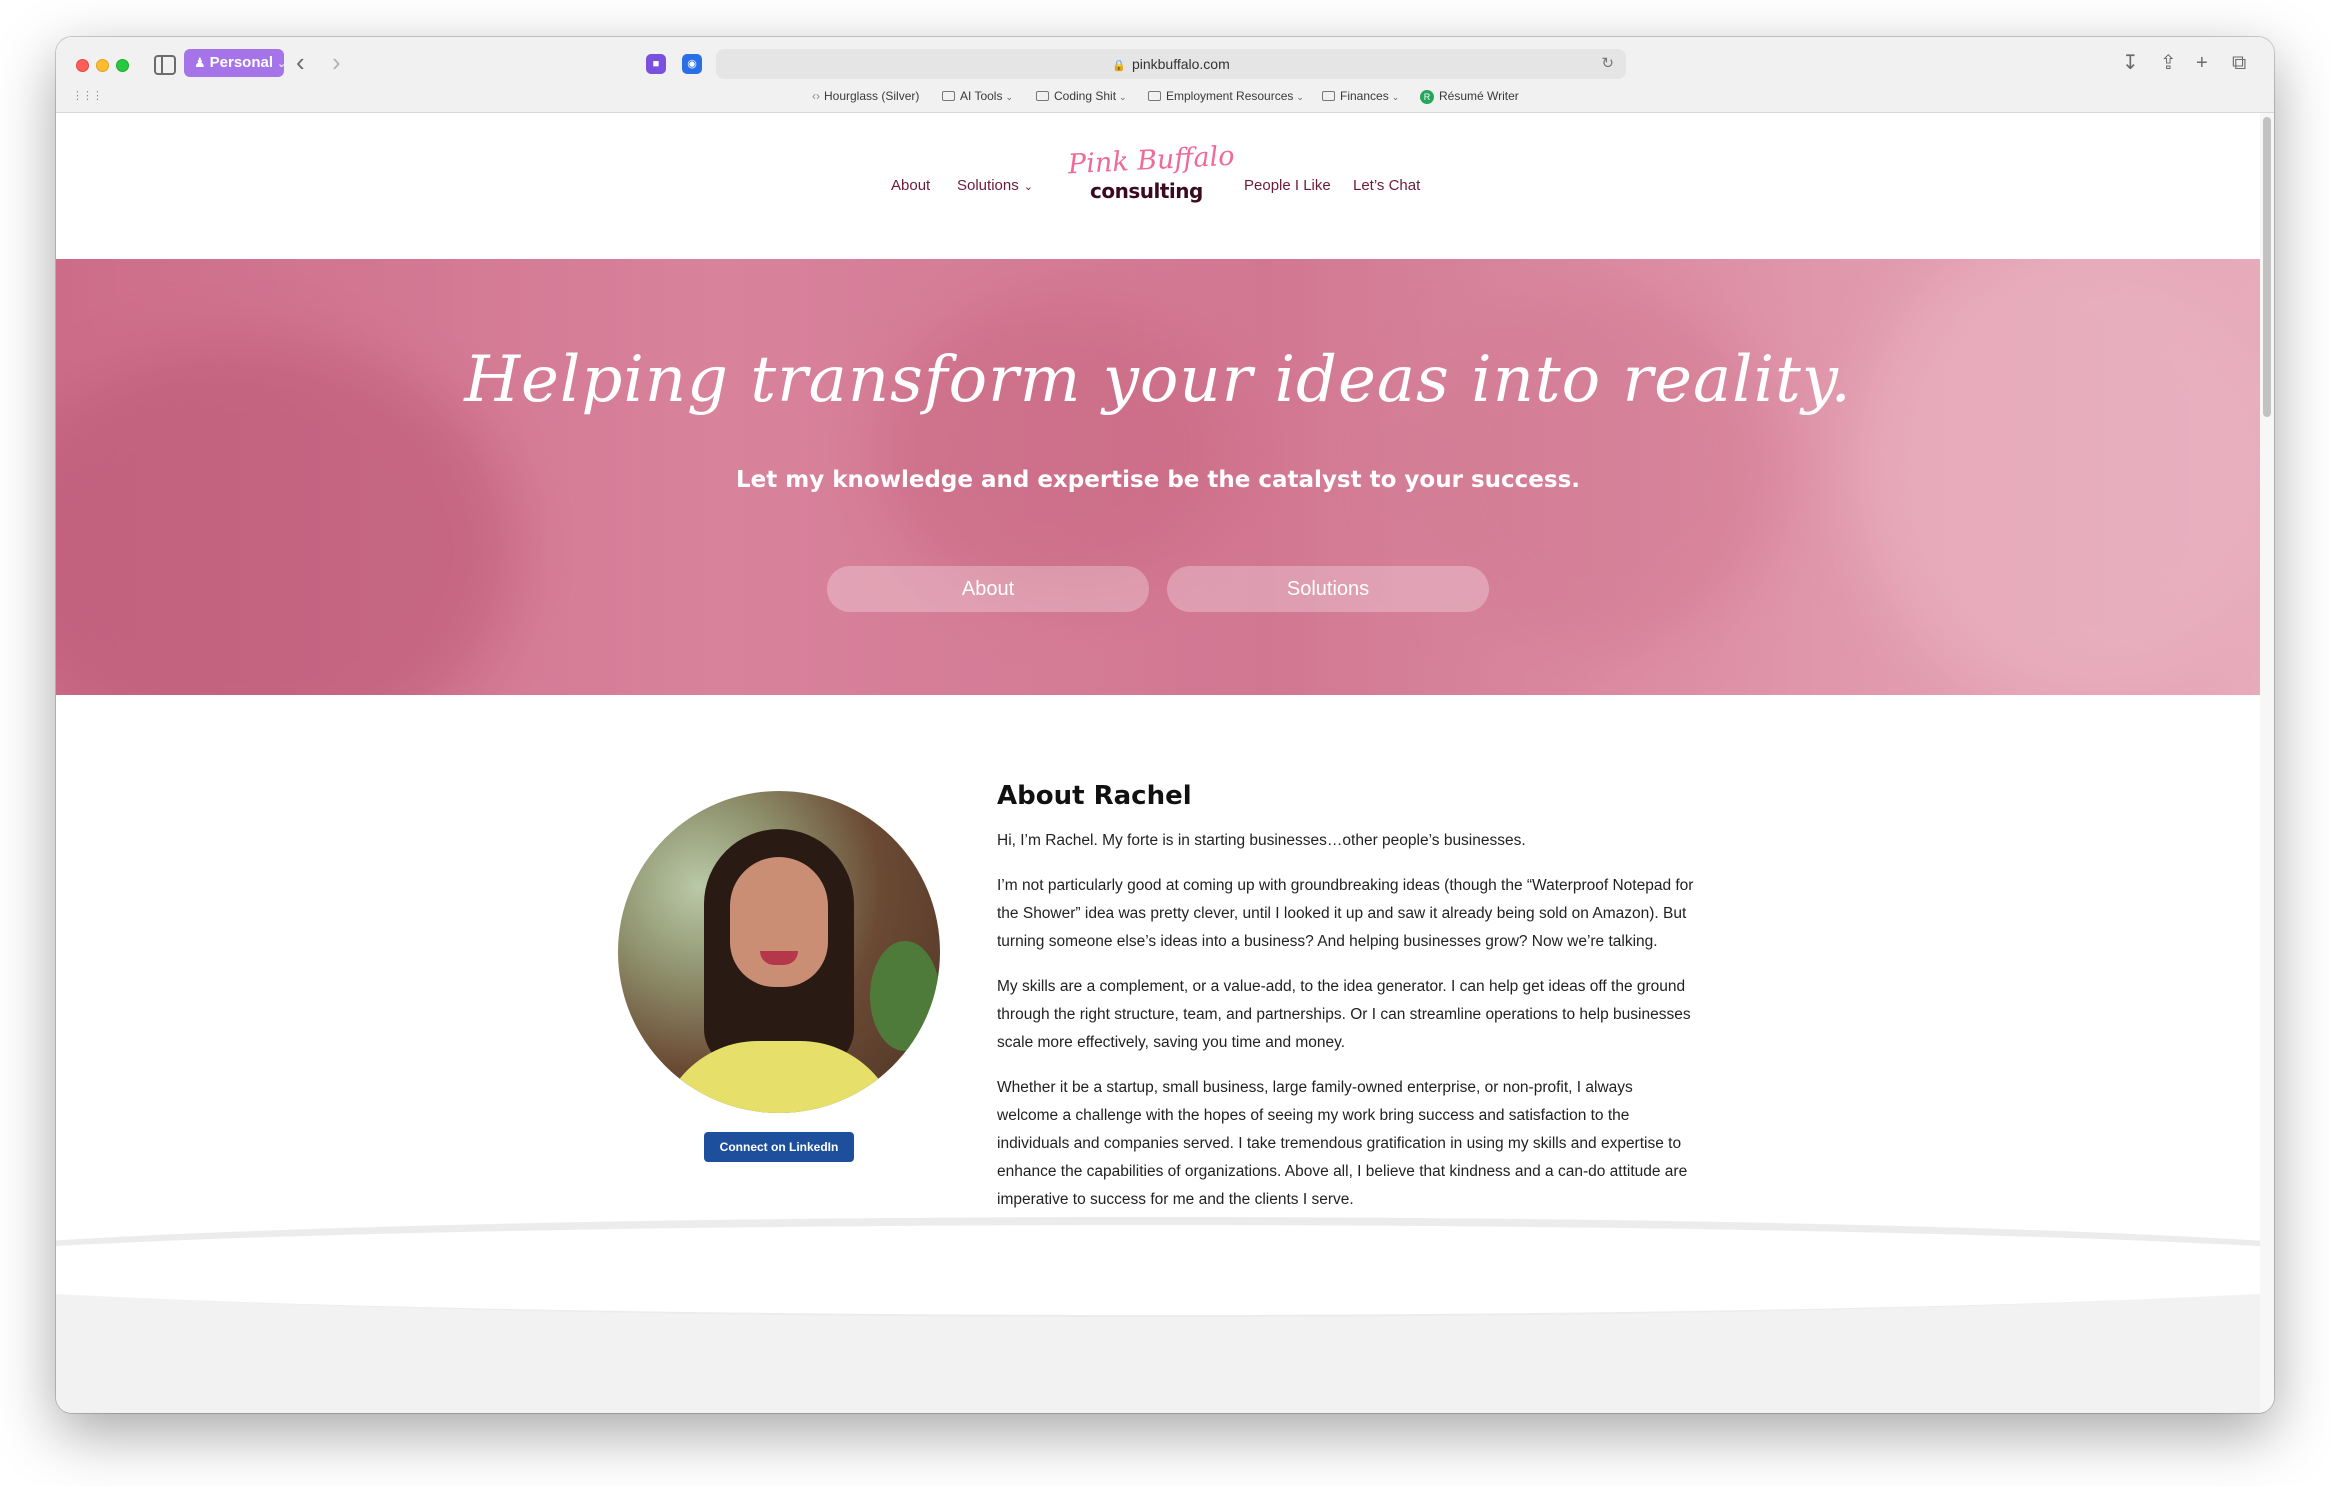 This screenshot has width=2330, height=1486. I want to click on minimize-window-button, so click(102, 65).